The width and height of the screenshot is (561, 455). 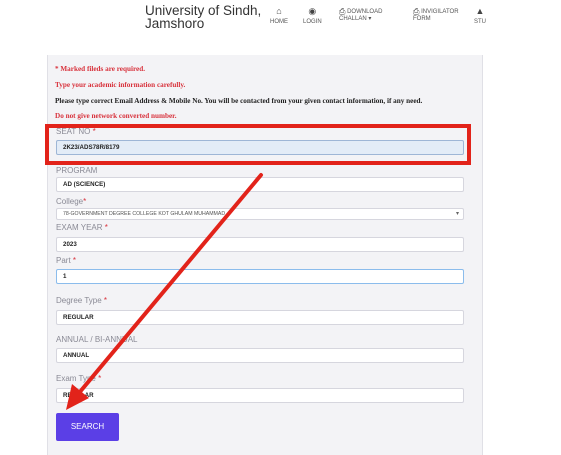 I want to click on nav-login: ◉ LOGIN, so click(x=312, y=16).